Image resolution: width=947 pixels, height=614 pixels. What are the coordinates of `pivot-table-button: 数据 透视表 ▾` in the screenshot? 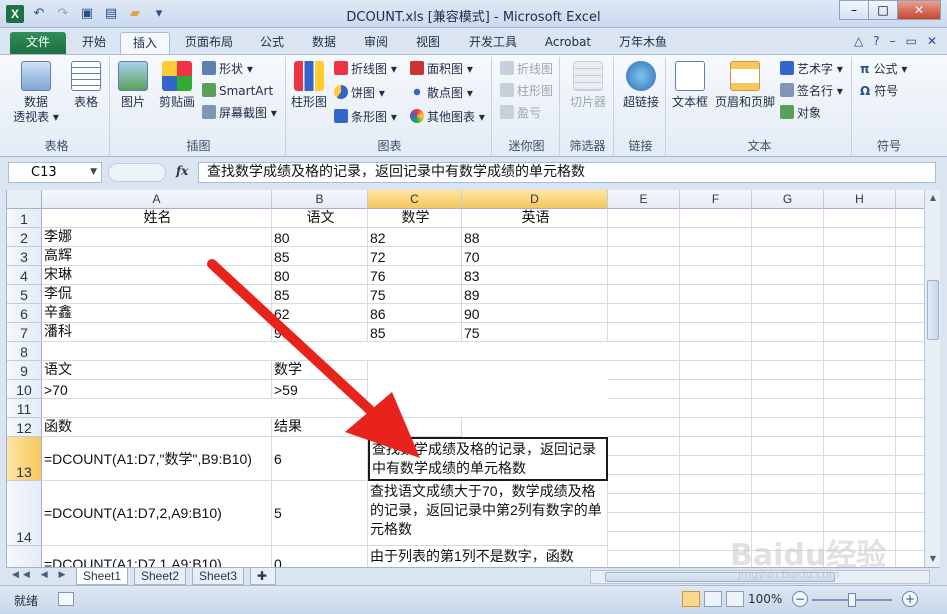 It's located at (36, 93).